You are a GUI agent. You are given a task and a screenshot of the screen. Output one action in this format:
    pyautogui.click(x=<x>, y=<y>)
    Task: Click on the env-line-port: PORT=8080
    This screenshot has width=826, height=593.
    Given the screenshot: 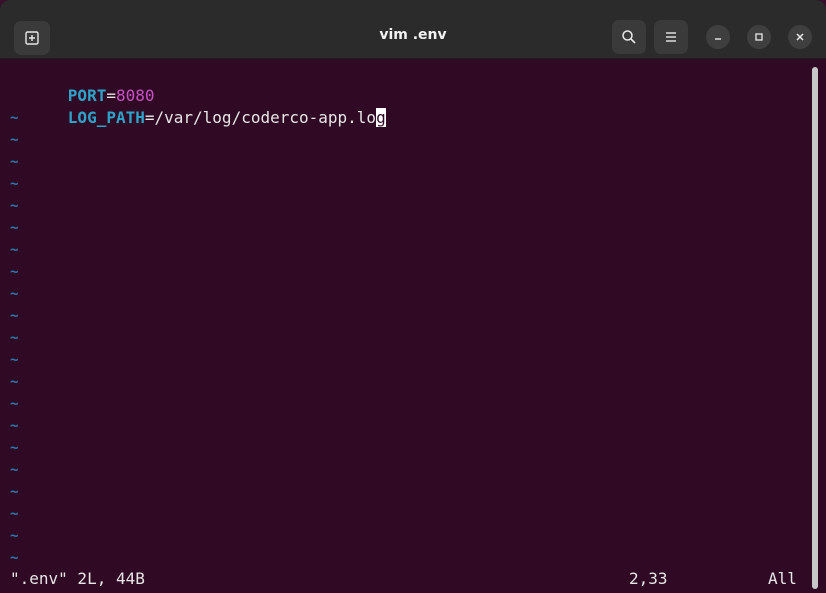 What is the action you would take?
    pyautogui.click(x=82, y=84)
    